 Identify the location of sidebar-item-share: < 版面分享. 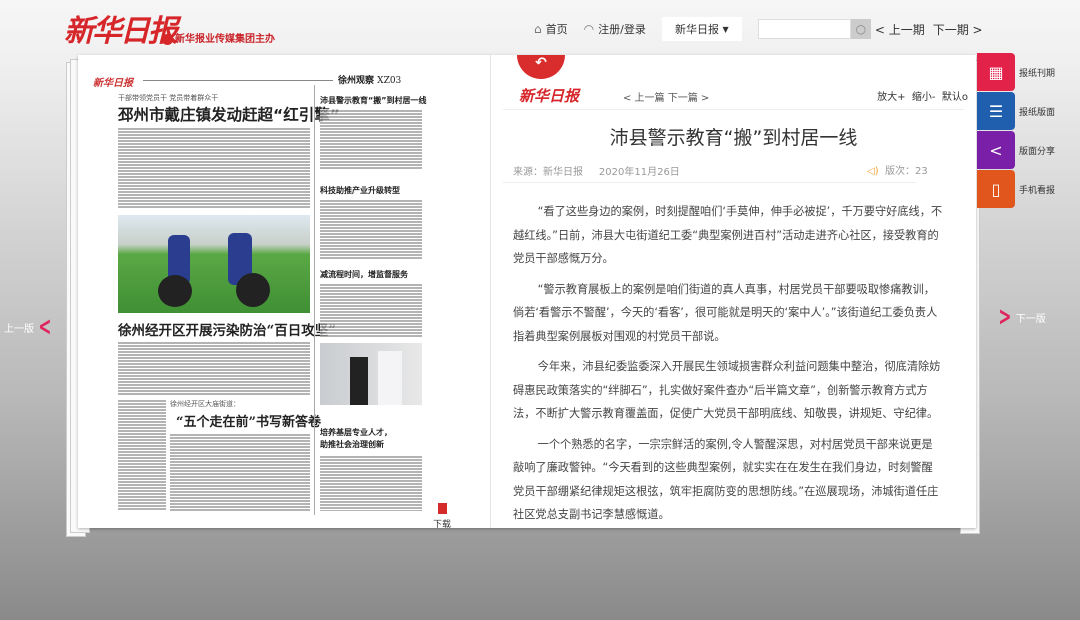
(1028, 150).